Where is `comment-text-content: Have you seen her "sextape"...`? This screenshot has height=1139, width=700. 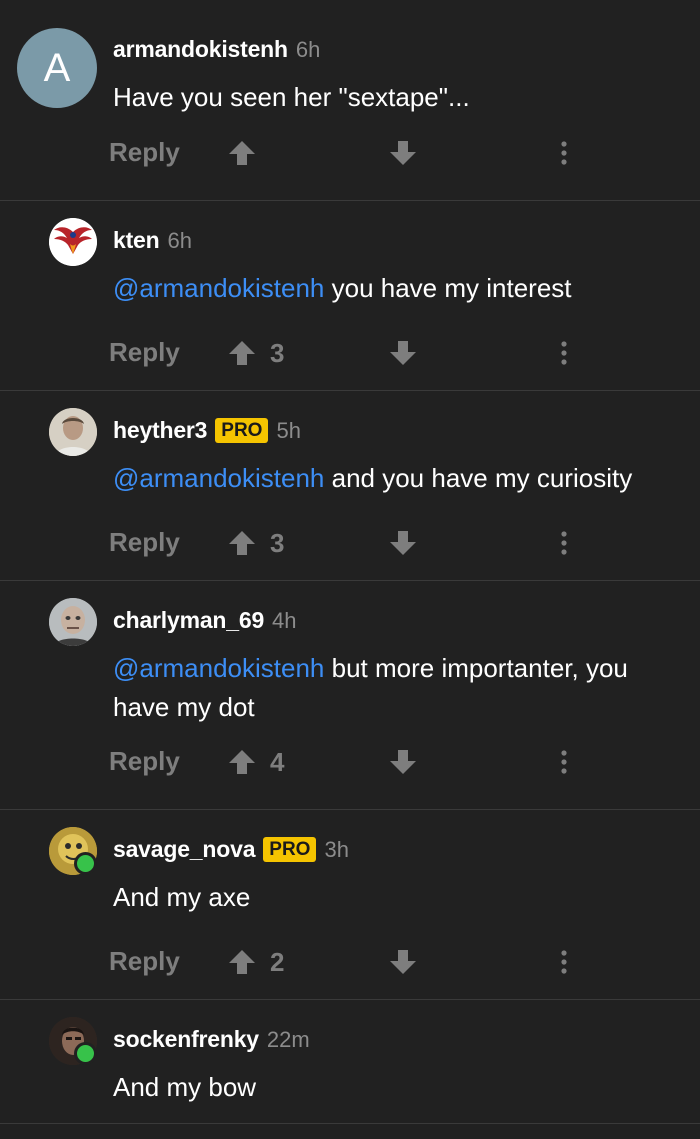
comment-text-content: Have you seen her "sextape"... is located at coordinates (291, 97).